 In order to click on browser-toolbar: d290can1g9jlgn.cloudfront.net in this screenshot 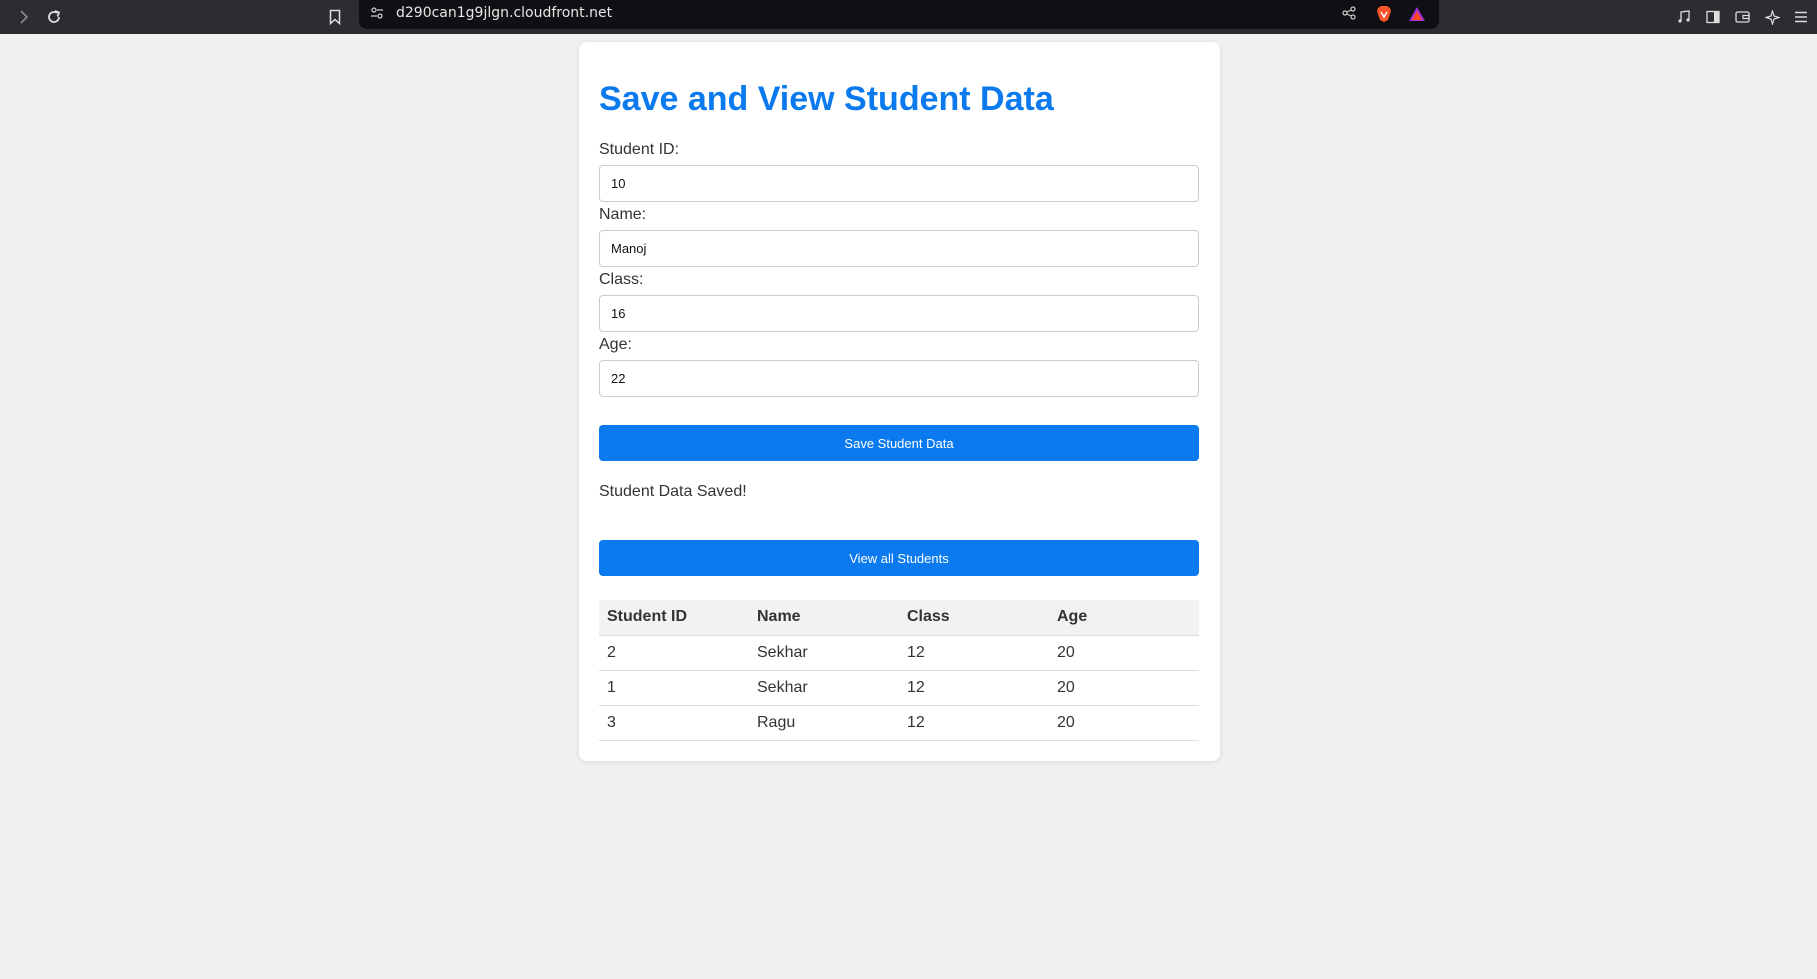, I will do `click(908, 17)`.